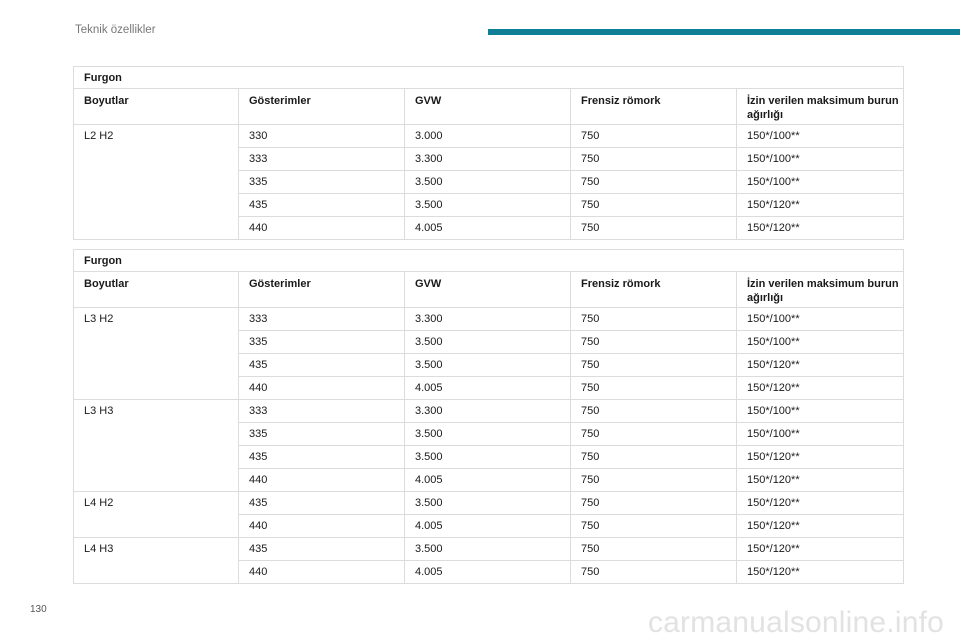 This screenshot has width=960, height=640. What do you see at coordinates (156, 514) in the screenshot?
I see `dimension-cell: L4 H2` at bounding box center [156, 514].